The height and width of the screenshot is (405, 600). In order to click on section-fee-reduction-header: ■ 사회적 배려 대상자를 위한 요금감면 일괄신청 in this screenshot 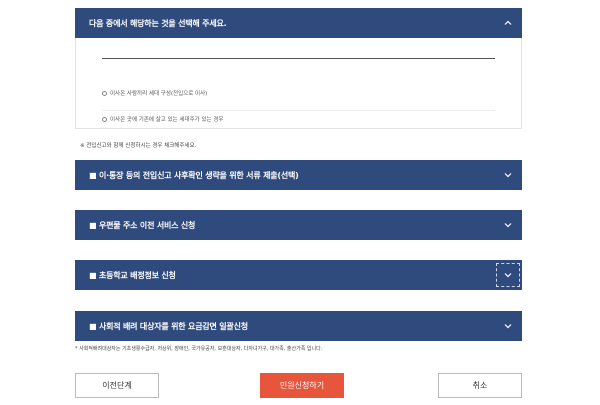, I will do `click(298, 326)`.